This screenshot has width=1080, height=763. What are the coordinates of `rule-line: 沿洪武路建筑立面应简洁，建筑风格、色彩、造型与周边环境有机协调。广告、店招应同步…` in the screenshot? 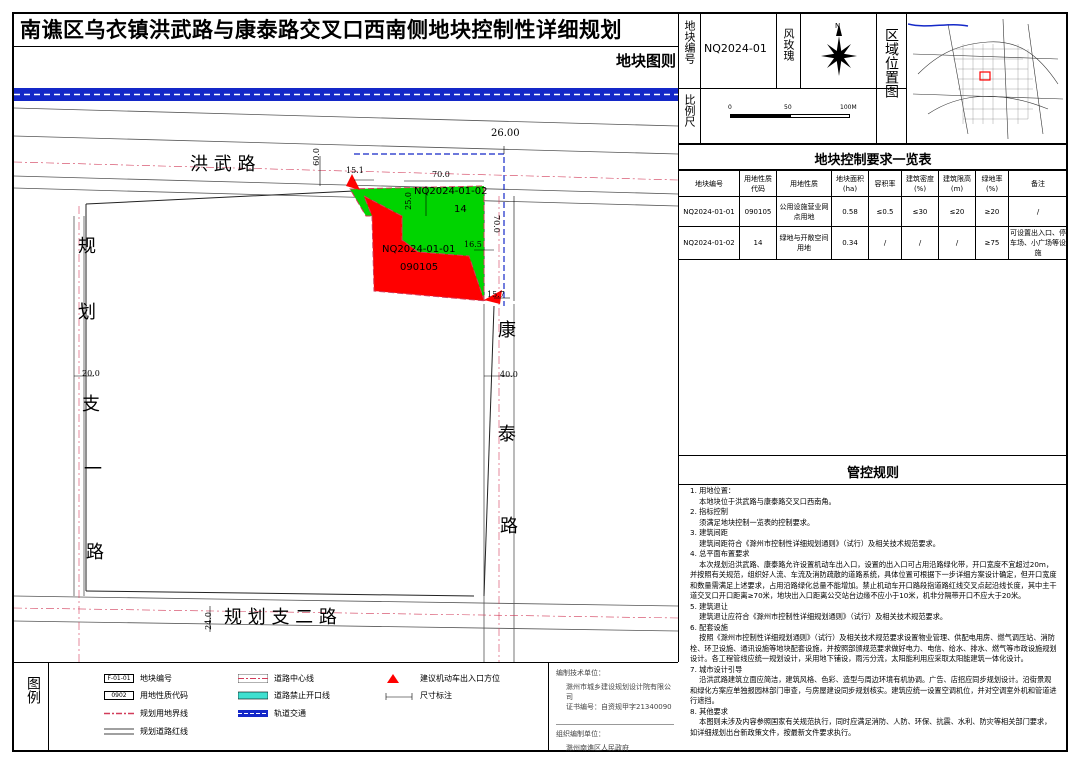 It's located at (873, 690).